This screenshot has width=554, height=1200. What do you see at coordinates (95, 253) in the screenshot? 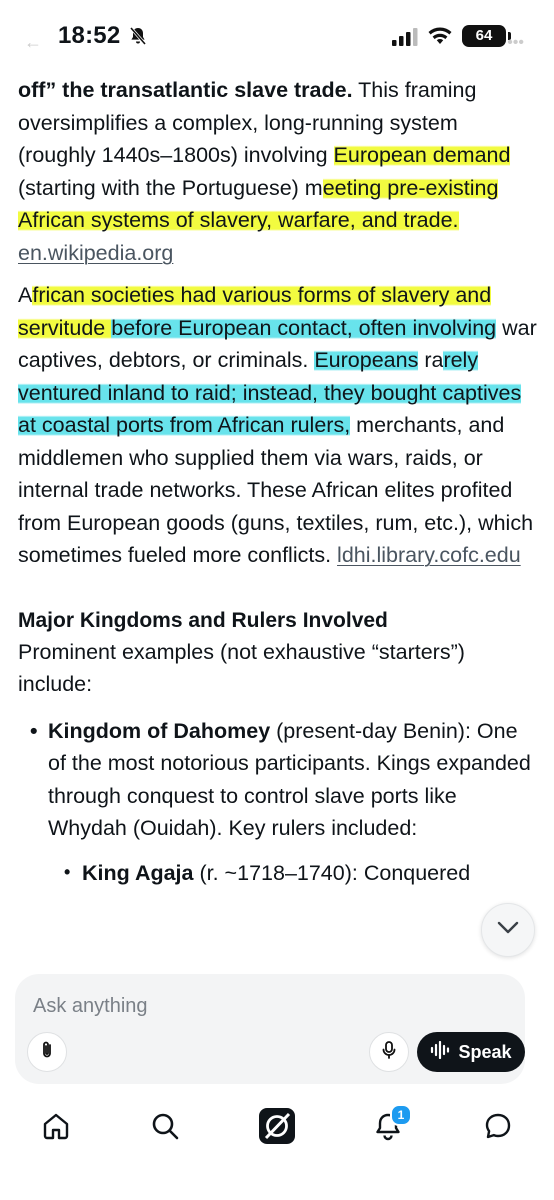
I see `source-link-wikipedia: en.wikipedia.org` at bounding box center [95, 253].